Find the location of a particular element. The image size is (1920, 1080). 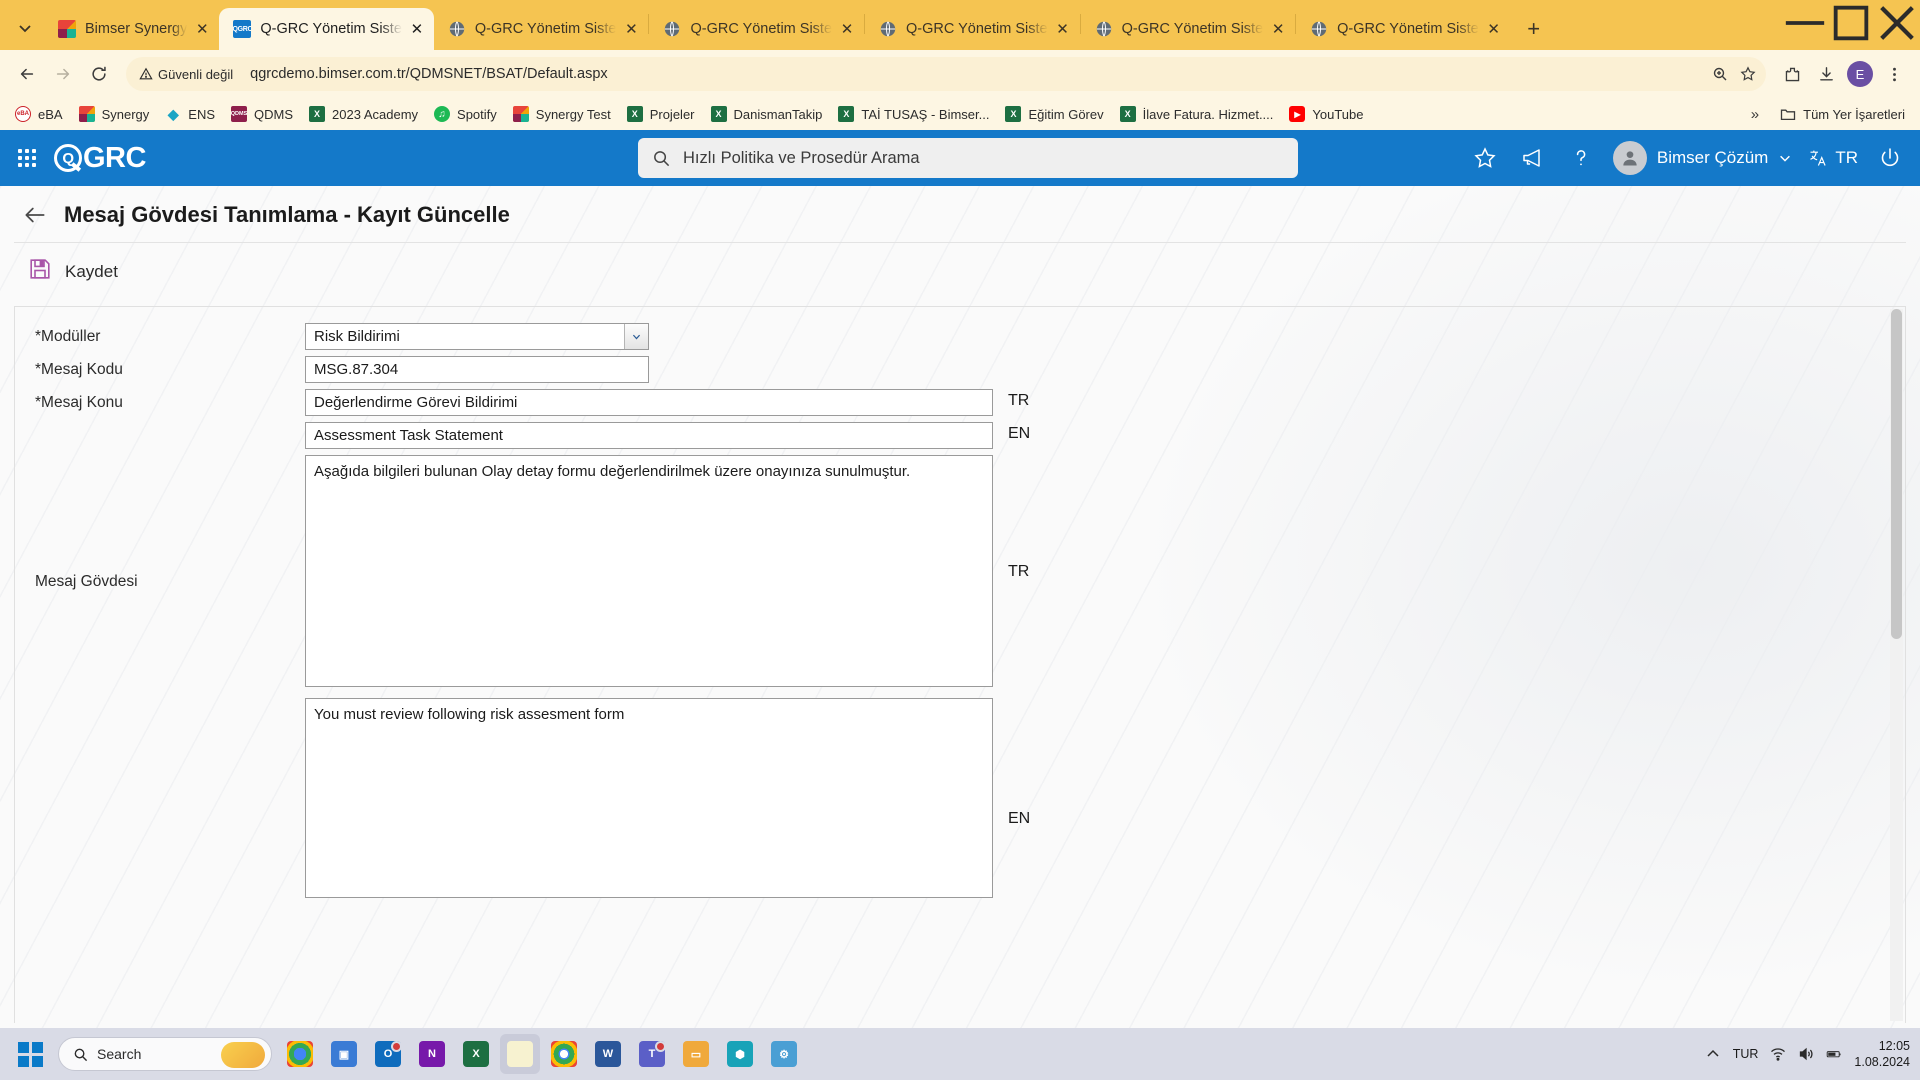

volume-icon is located at coordinates (1806, 1054).